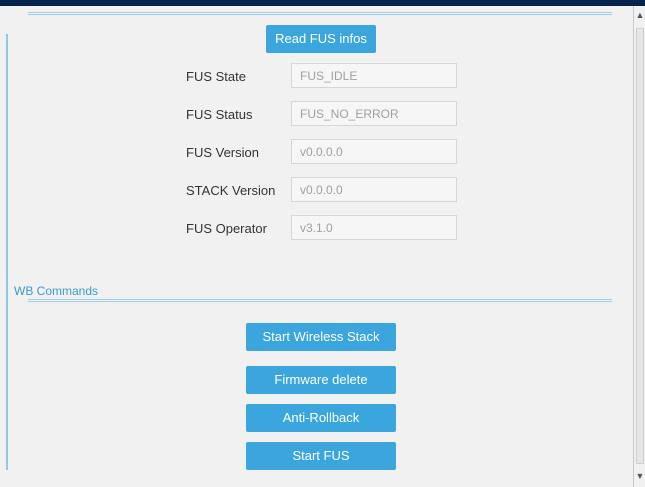 This screenshot has height=487, width=645. I want to click on vertical-scrollbar: ▲ ▼, so click(639, 246).